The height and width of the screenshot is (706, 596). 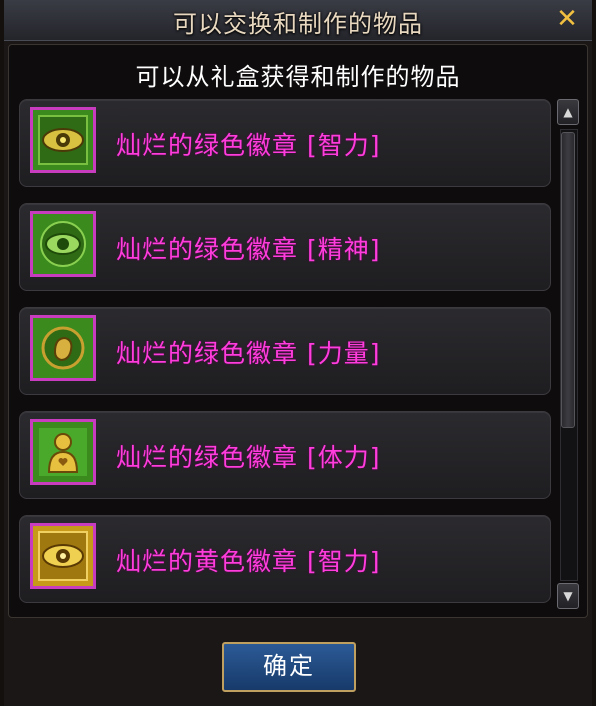 I want to click on title-bar: 可以交换和制作的物品 ✕, so click(x=298, y=20).